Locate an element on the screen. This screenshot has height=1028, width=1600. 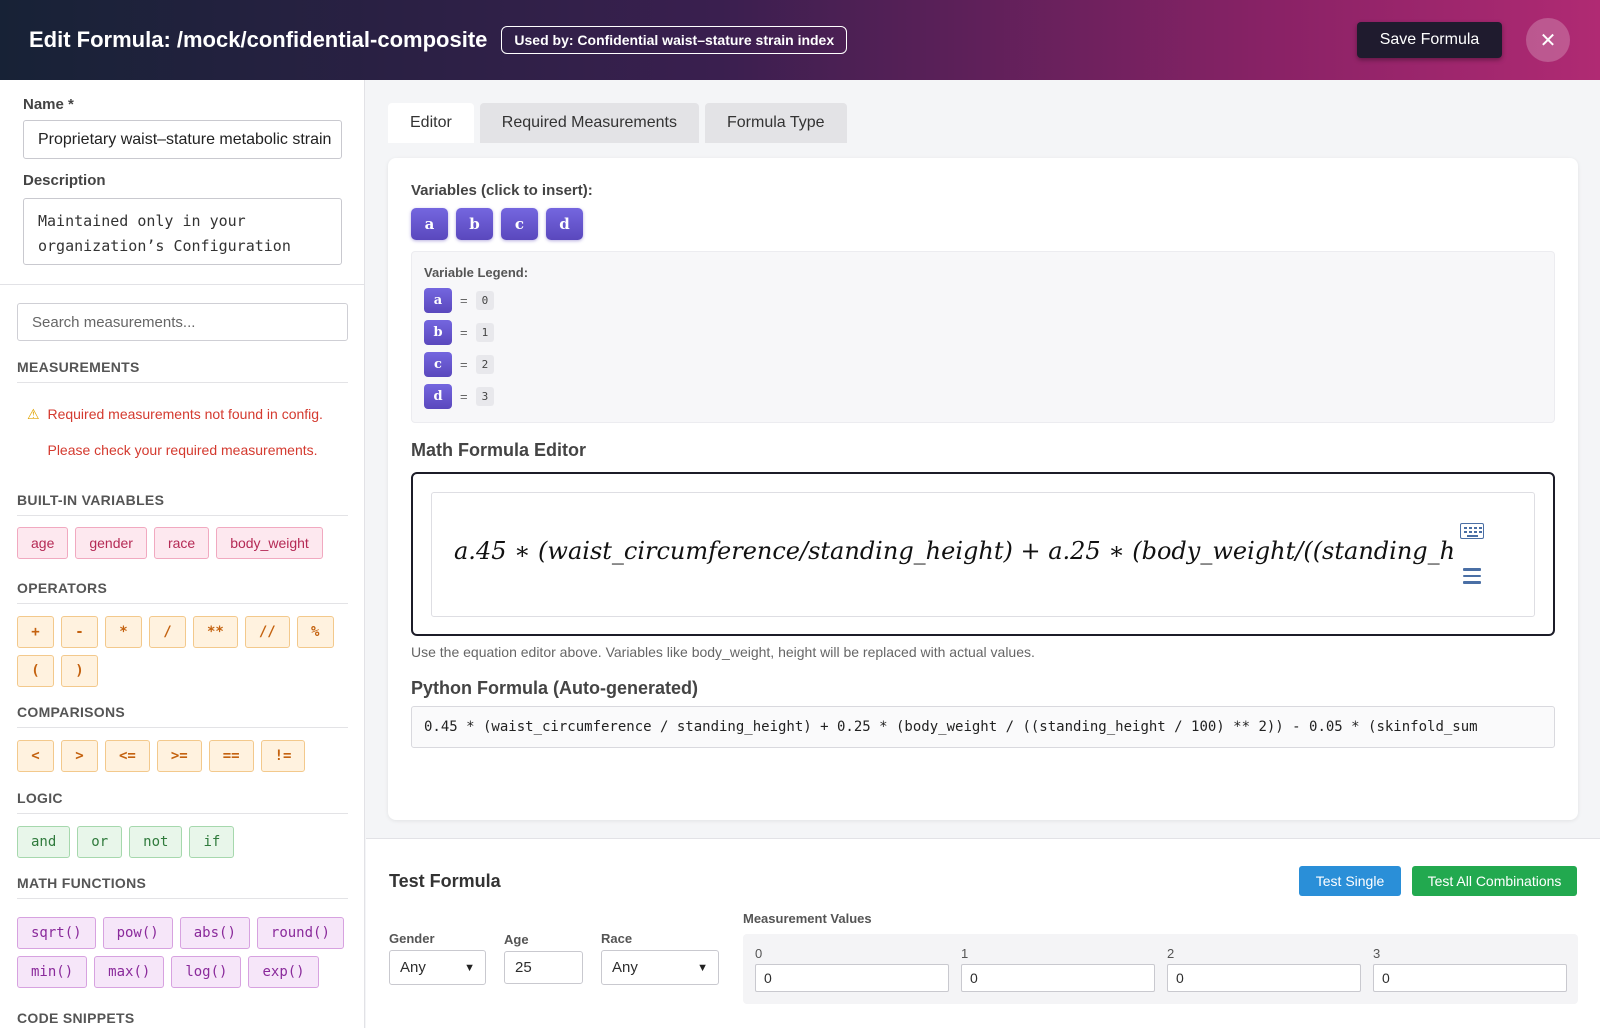
measurement-values-panel: 0 0 1 0 2 0 3 0 is located at coordinates (1160, 969).